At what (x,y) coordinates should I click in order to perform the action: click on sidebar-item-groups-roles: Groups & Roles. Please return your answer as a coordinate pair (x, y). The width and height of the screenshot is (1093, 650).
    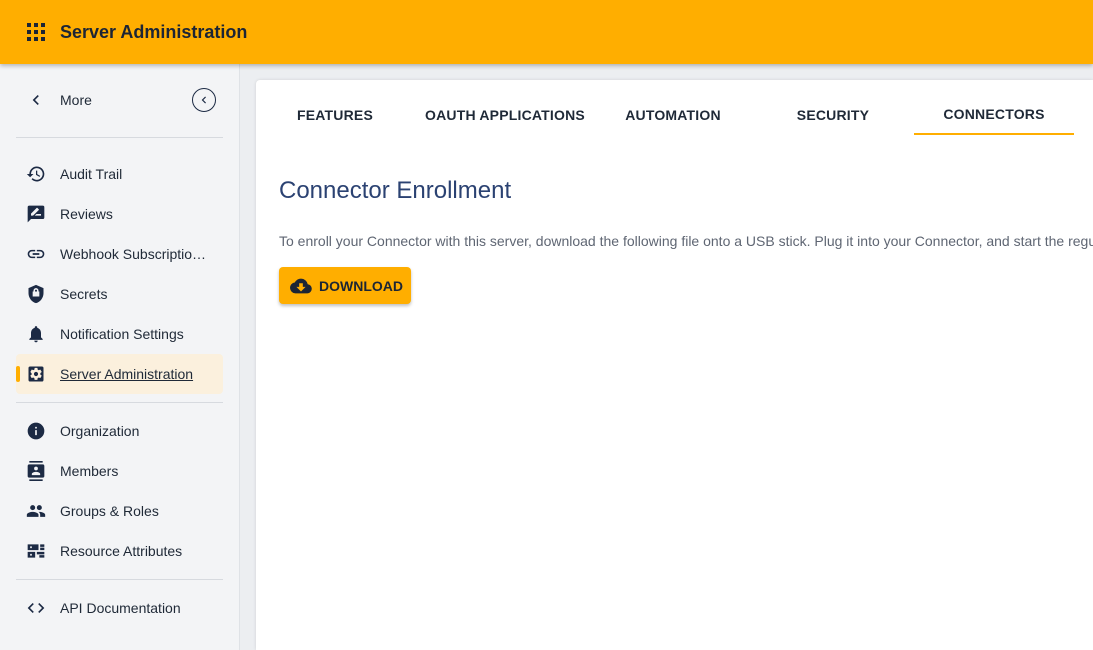
    Looking at the image, I should click on (119, 511).